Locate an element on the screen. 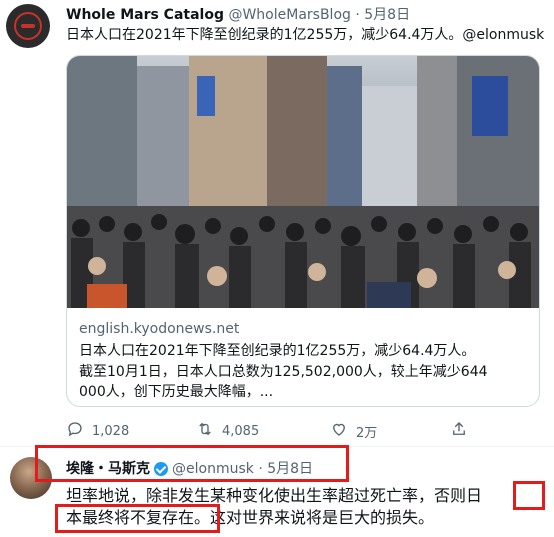 This screenshot has height=537, width=554. reply-count: 1,028 is located at coordinates (111, 431).